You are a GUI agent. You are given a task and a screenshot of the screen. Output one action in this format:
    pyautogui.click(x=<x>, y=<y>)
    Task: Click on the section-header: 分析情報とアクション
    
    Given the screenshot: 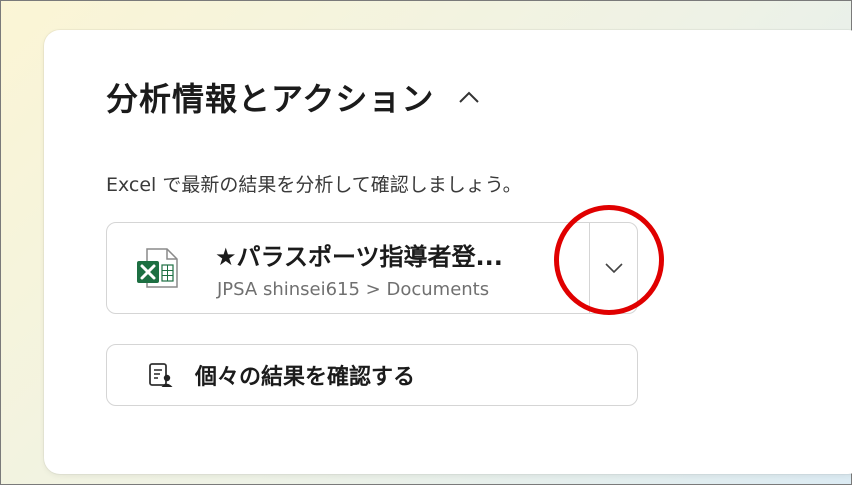 What is the action you would take?
    pyautogui.click(x=294, y=97)
    